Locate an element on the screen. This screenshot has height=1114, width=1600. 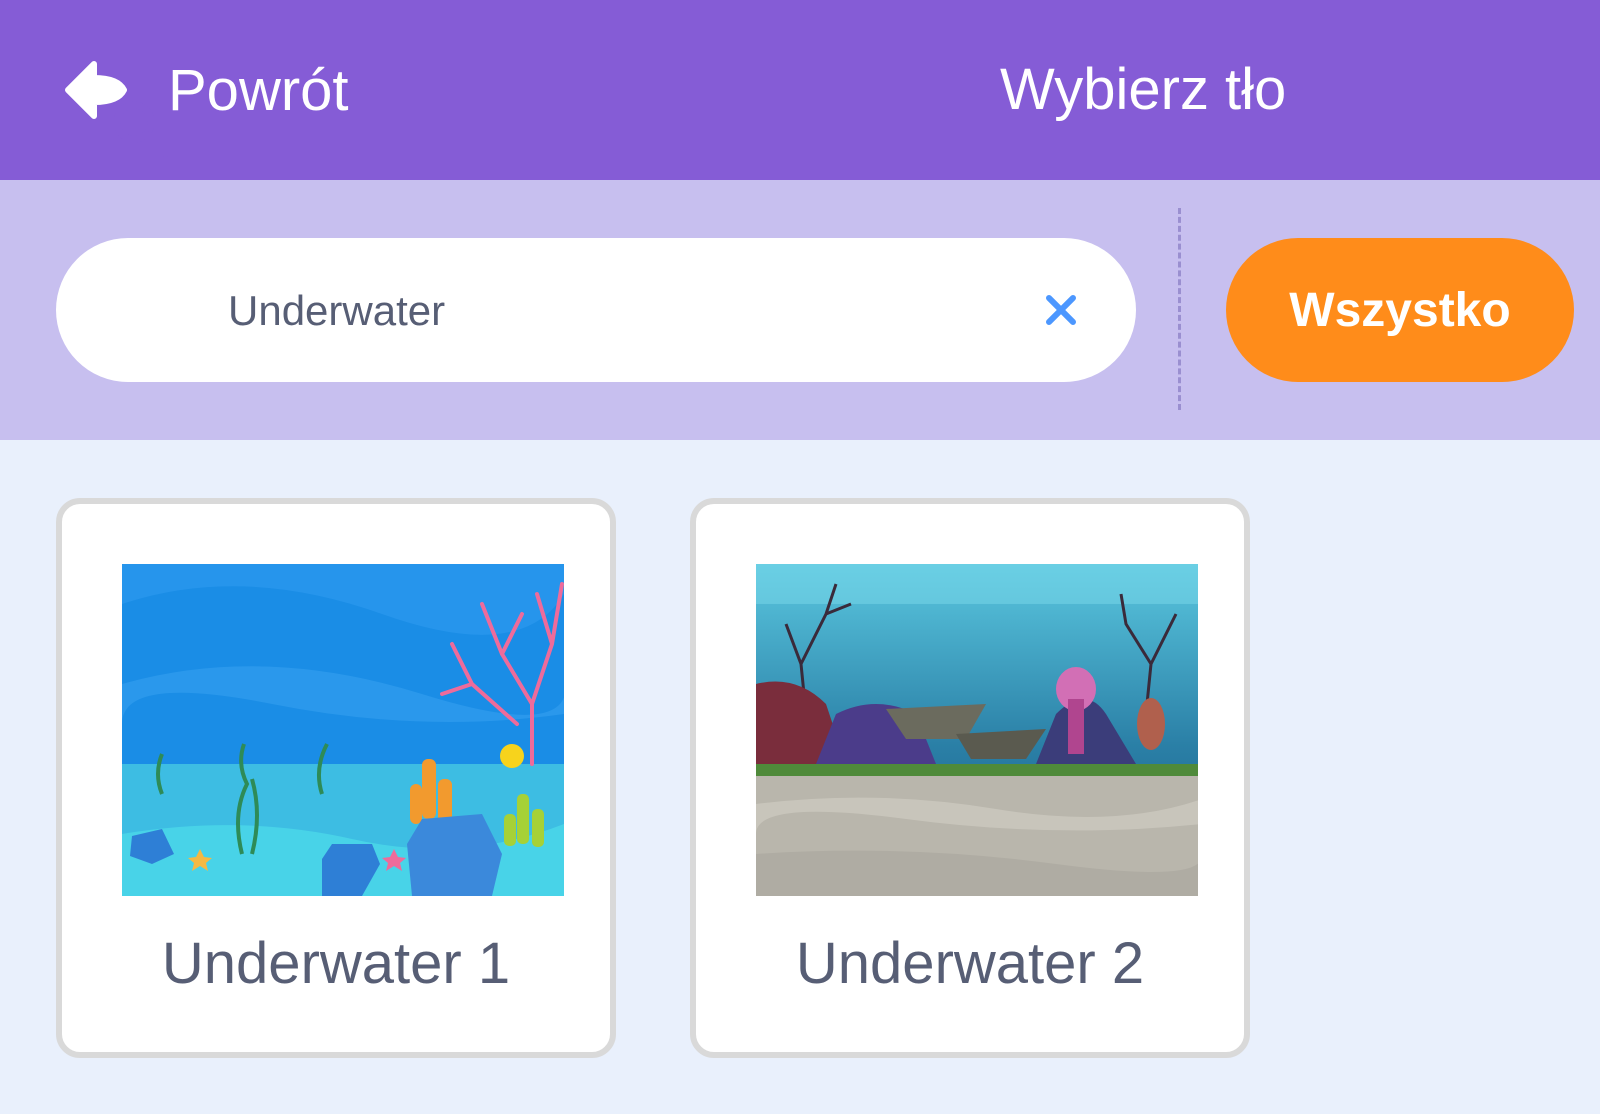
back-button: Powrót is located at coordinates (206, 90).